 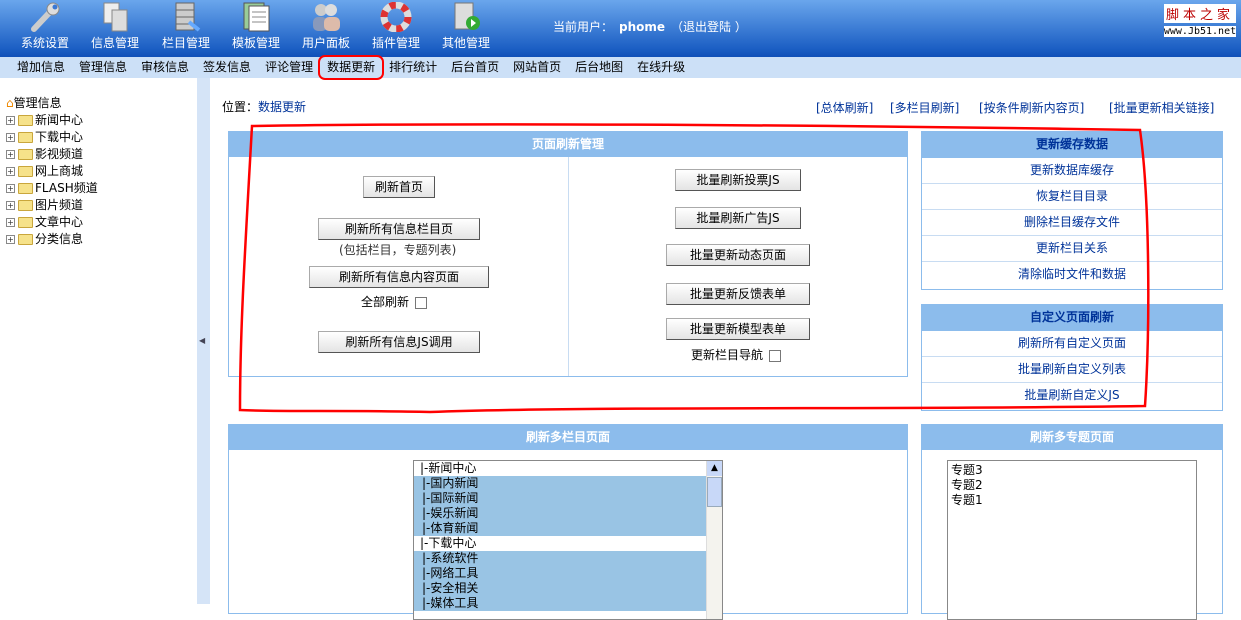 I want to click on menu-data-update: 数据更新, so click(x=351, y=67).